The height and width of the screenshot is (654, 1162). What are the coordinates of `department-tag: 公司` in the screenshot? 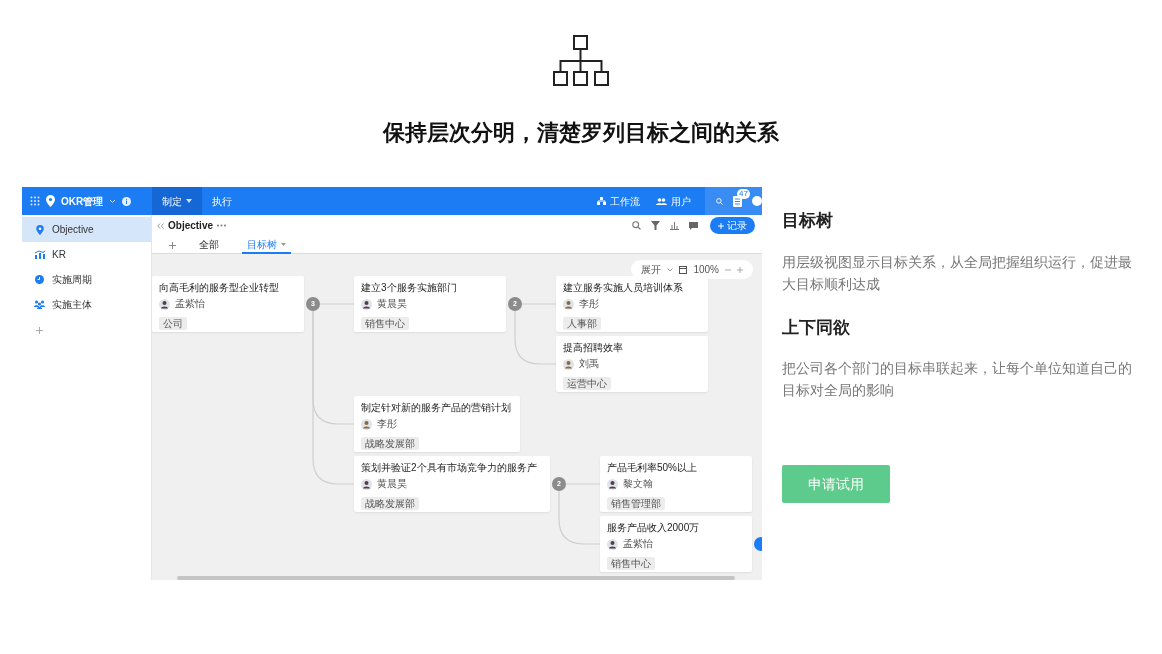 It's located at (173, 323).